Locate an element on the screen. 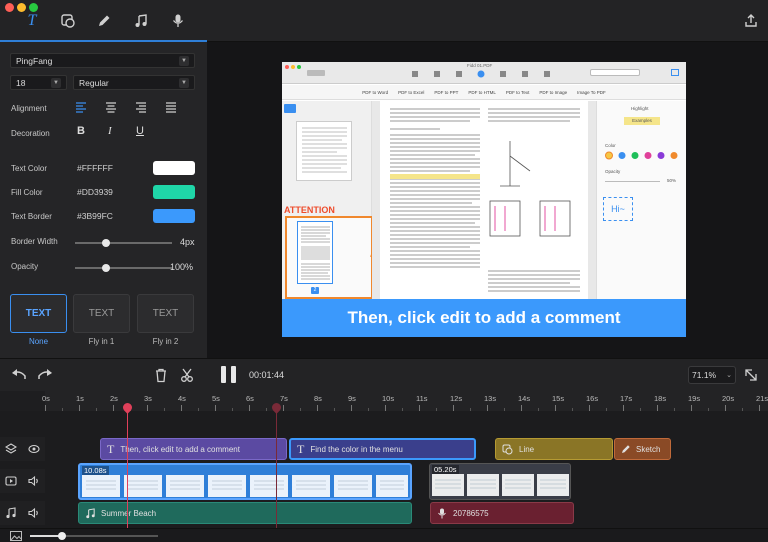 Image resolution: width=768 pixels, height=542 pixels. menu-pdf-to-html: PDF to HTML is located at coordinates (482, 92).